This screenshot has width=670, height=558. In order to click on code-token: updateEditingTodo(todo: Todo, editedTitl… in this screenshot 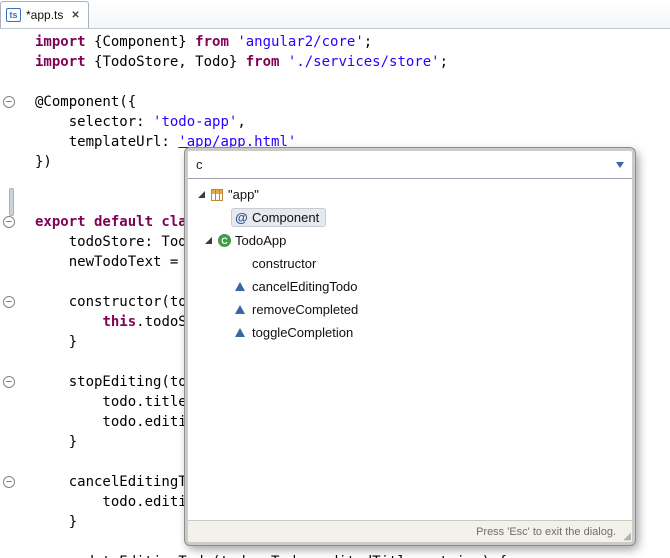, I will do `click(271, 556)`.